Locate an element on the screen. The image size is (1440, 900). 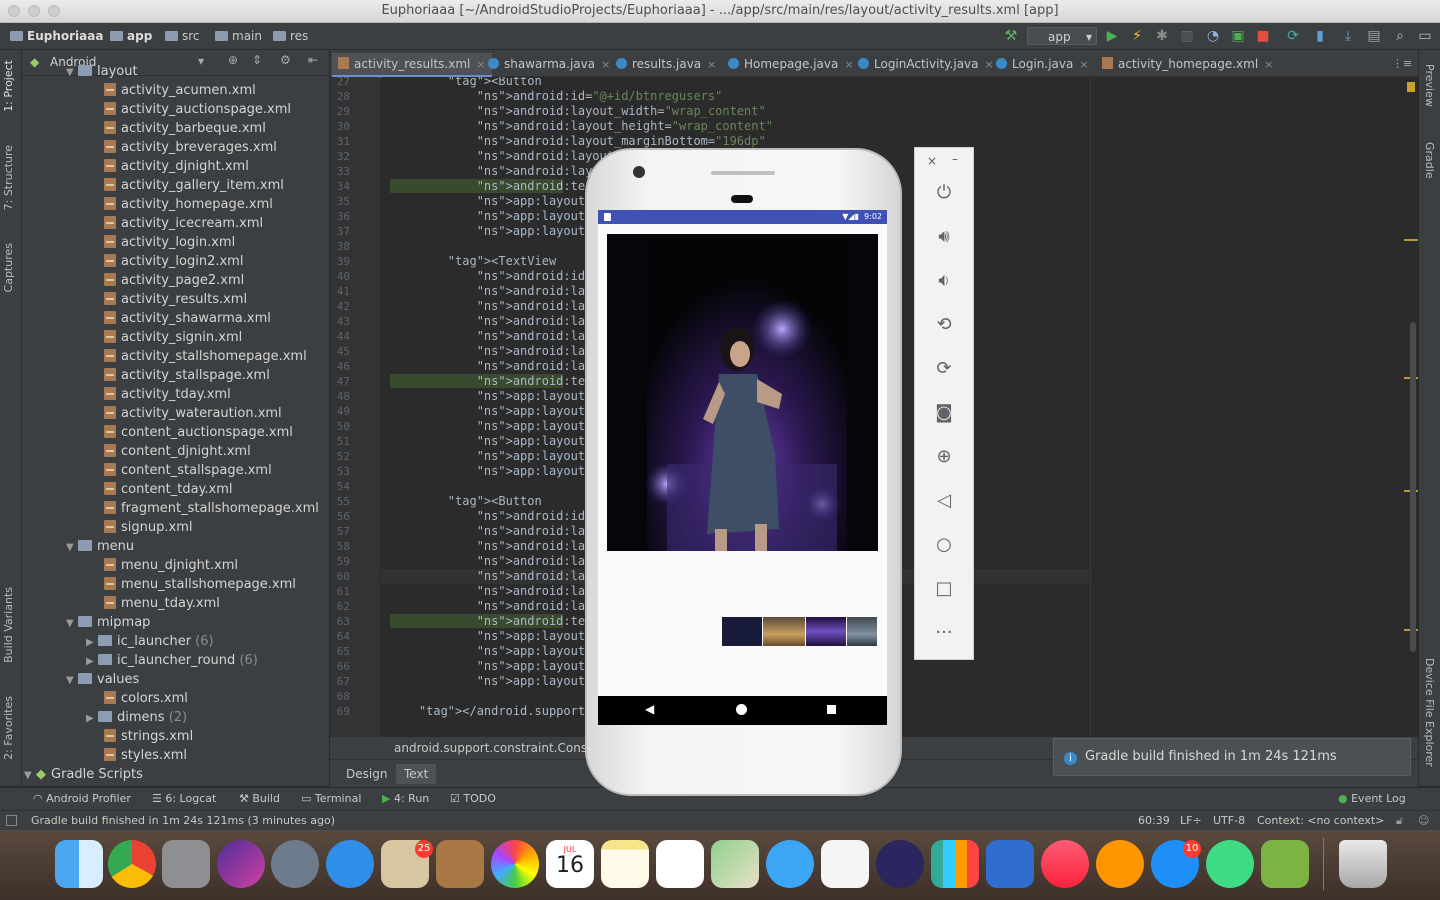
code-line: "ns">android:layout_width="wrap_content" is located at coordinates (578, 111).